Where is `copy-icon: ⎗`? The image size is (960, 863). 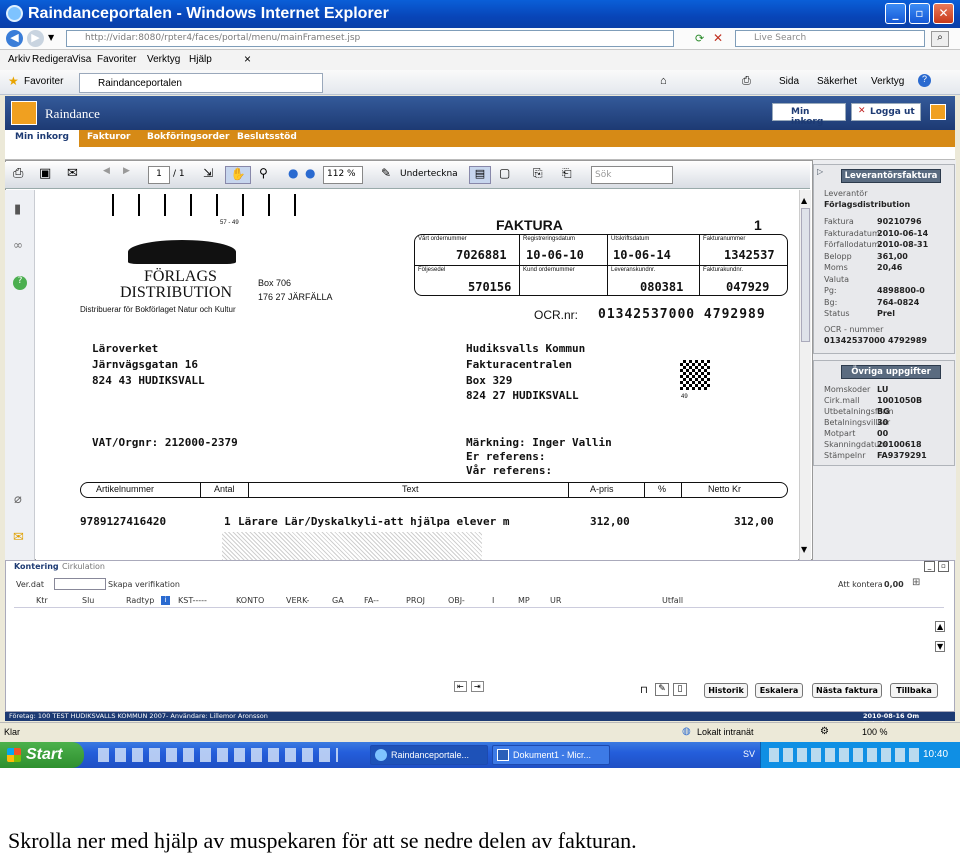
copy-icon: ⎗ is located at coordinates (567, 175).